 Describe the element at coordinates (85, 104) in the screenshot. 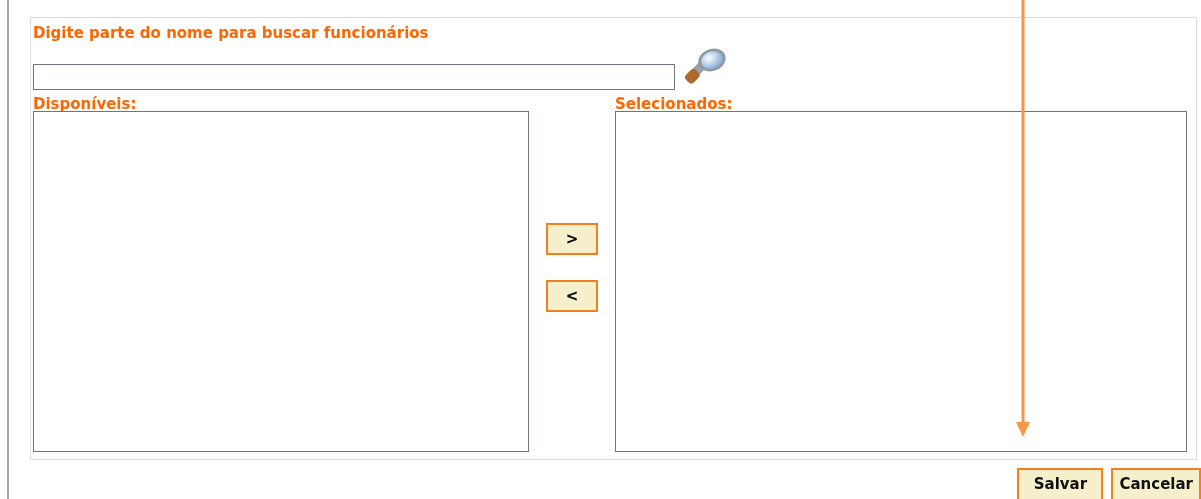

I see `available-label: Disponíveis:` at that location.